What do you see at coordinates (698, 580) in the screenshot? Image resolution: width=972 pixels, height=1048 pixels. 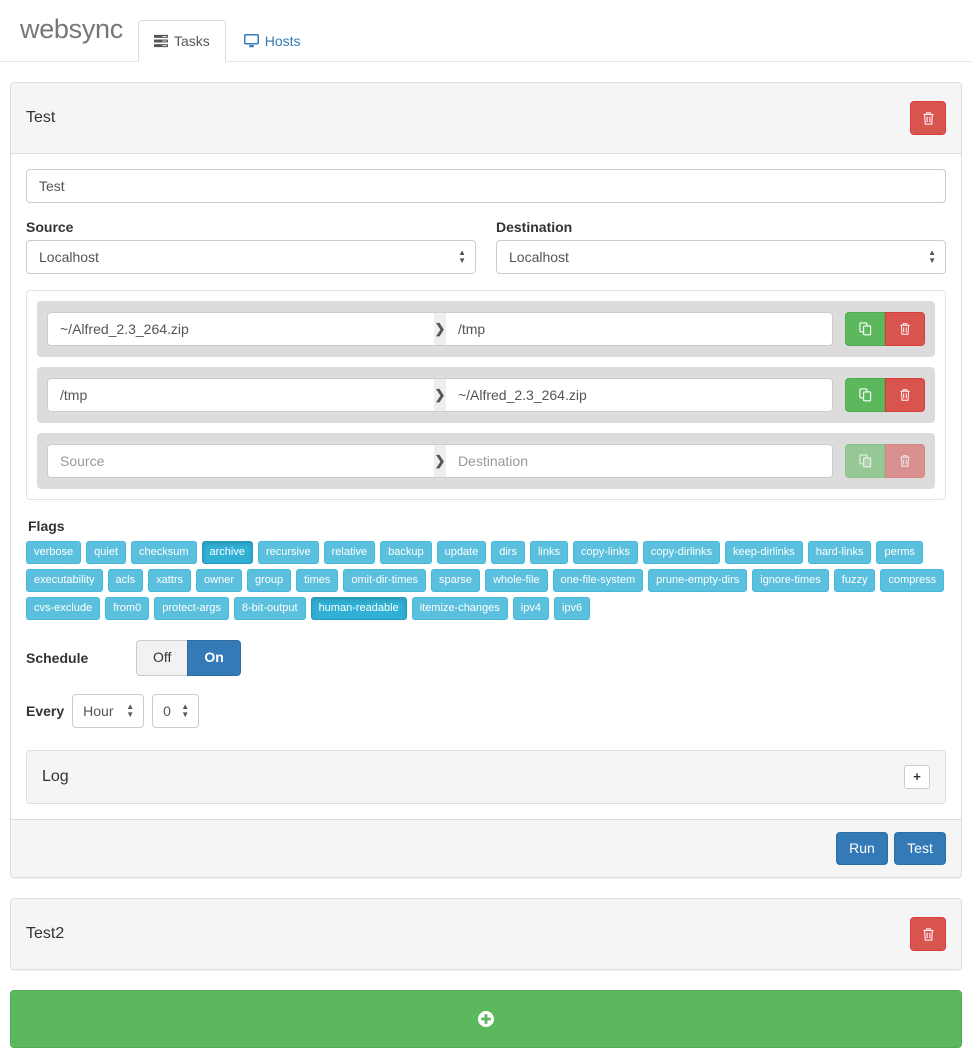 I see `flag-prune-empty-dirs: prune-empty-dirs` at bounding box center [698, 580].